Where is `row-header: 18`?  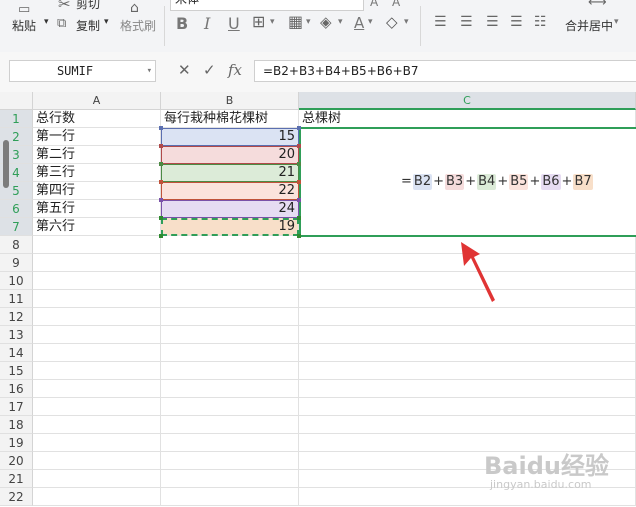
row-header: 18 is located at coordinates (16, 425).